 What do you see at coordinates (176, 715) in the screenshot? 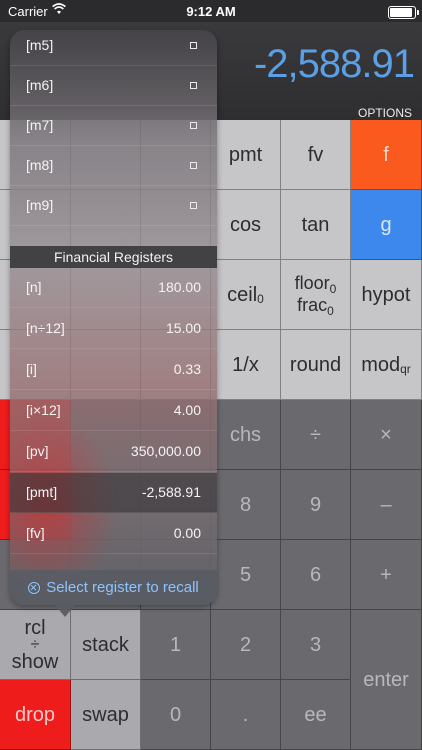
I see `zero-key: 0` at bounding box center [176, 715].